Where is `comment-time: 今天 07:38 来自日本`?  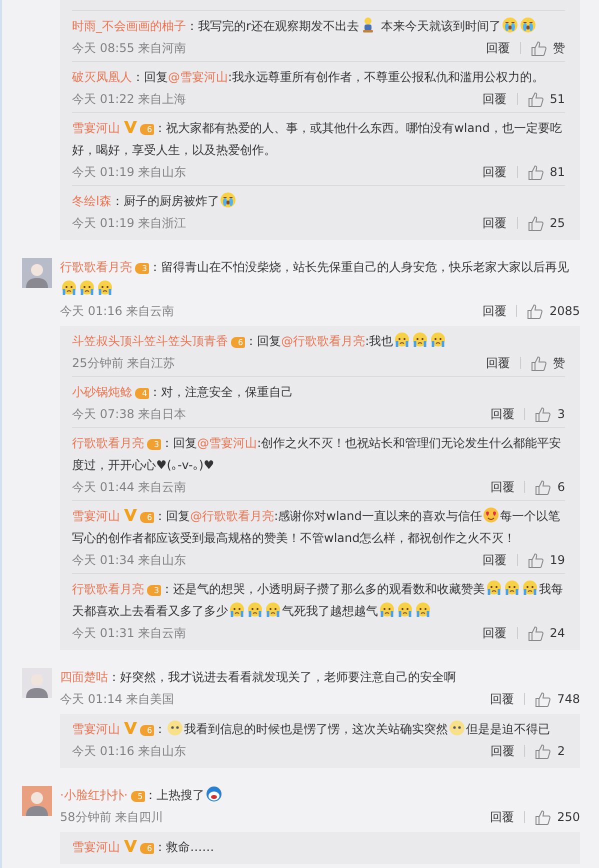 comment-time: 今天 07:38 来自日本 is located at coordinates (130, 414).